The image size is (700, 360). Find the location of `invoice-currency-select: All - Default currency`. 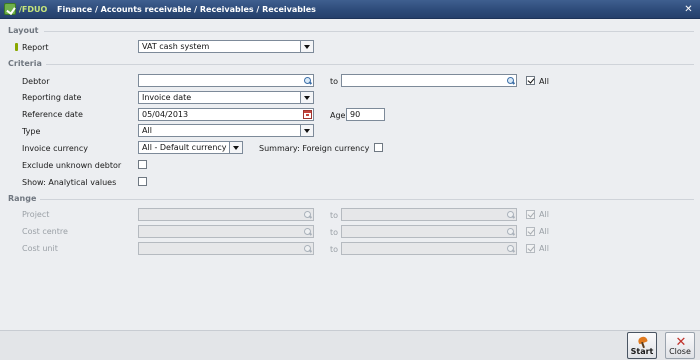

invoice-currency-select: All - Default currency is located at coordinates (190, 147).